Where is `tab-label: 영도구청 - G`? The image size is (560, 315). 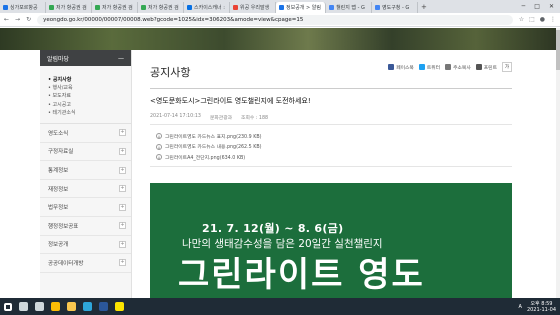 tab-label: 영도구청 - G is located at coordinates (396, 8).